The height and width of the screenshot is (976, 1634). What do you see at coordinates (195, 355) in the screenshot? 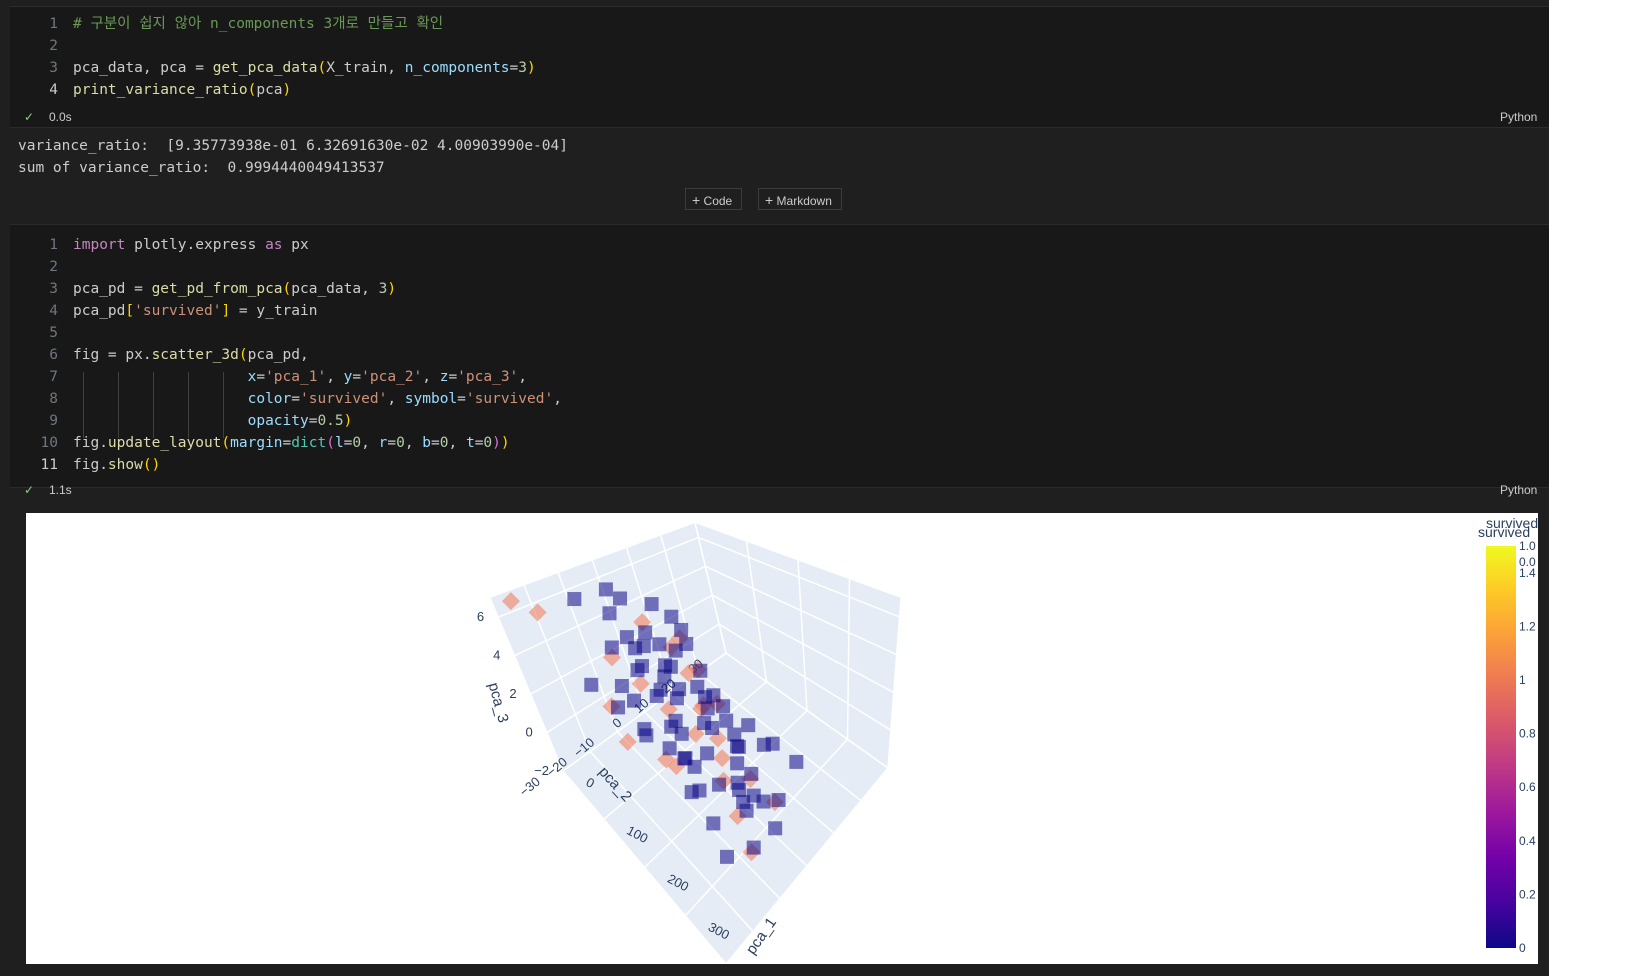
I see `code-token: scatter_3d` at bounding box center [195, 355].